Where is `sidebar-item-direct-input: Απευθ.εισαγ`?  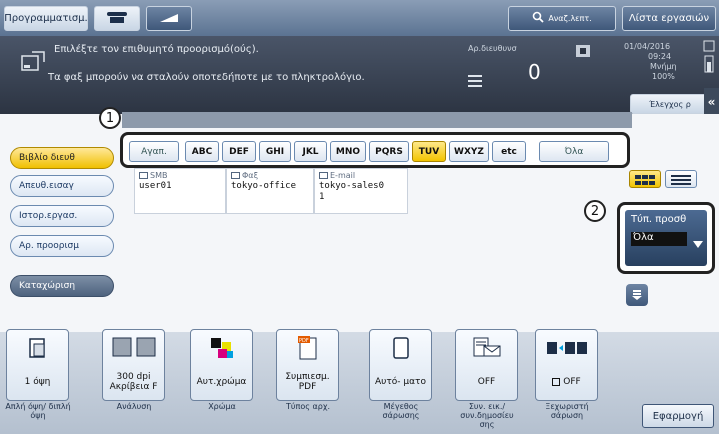 sidebar-item-direct-input: Απευθ.εισαγ is located at coordinates (62, 186).